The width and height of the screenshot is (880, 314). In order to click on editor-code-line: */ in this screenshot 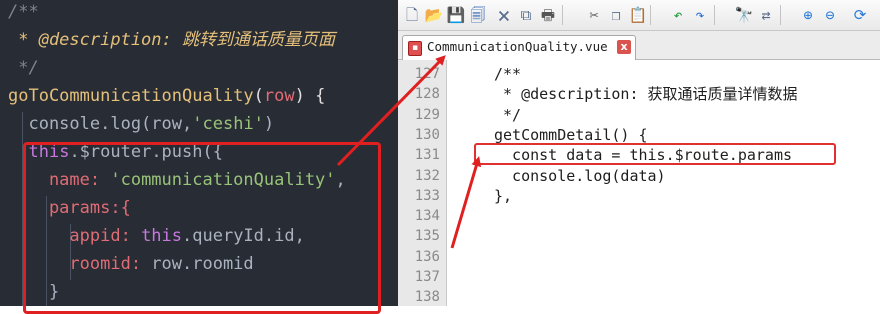, I will do `click(508, 114)`.